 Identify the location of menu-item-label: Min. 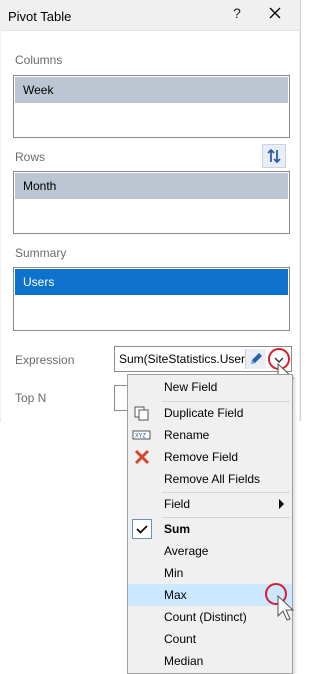
(174, 573).